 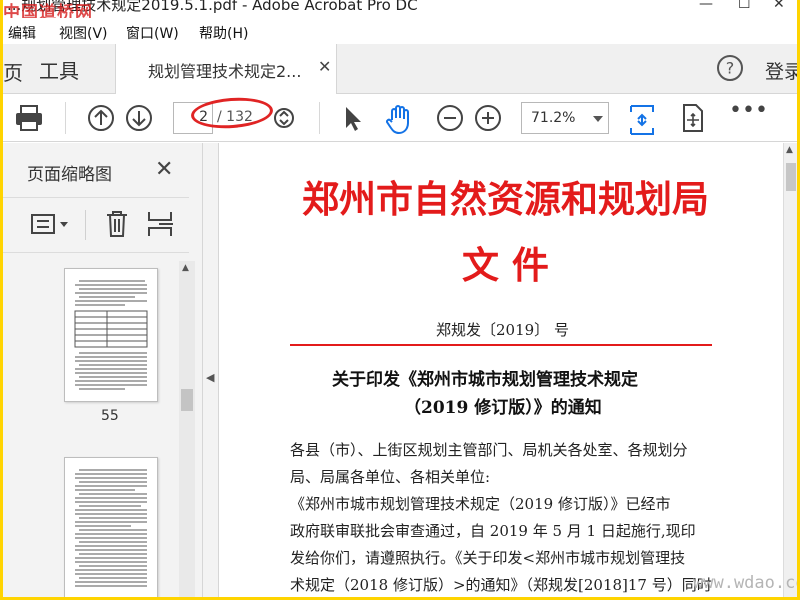 I want to click on thumbnail-scroll-thumb, so click(x=187, y=400).